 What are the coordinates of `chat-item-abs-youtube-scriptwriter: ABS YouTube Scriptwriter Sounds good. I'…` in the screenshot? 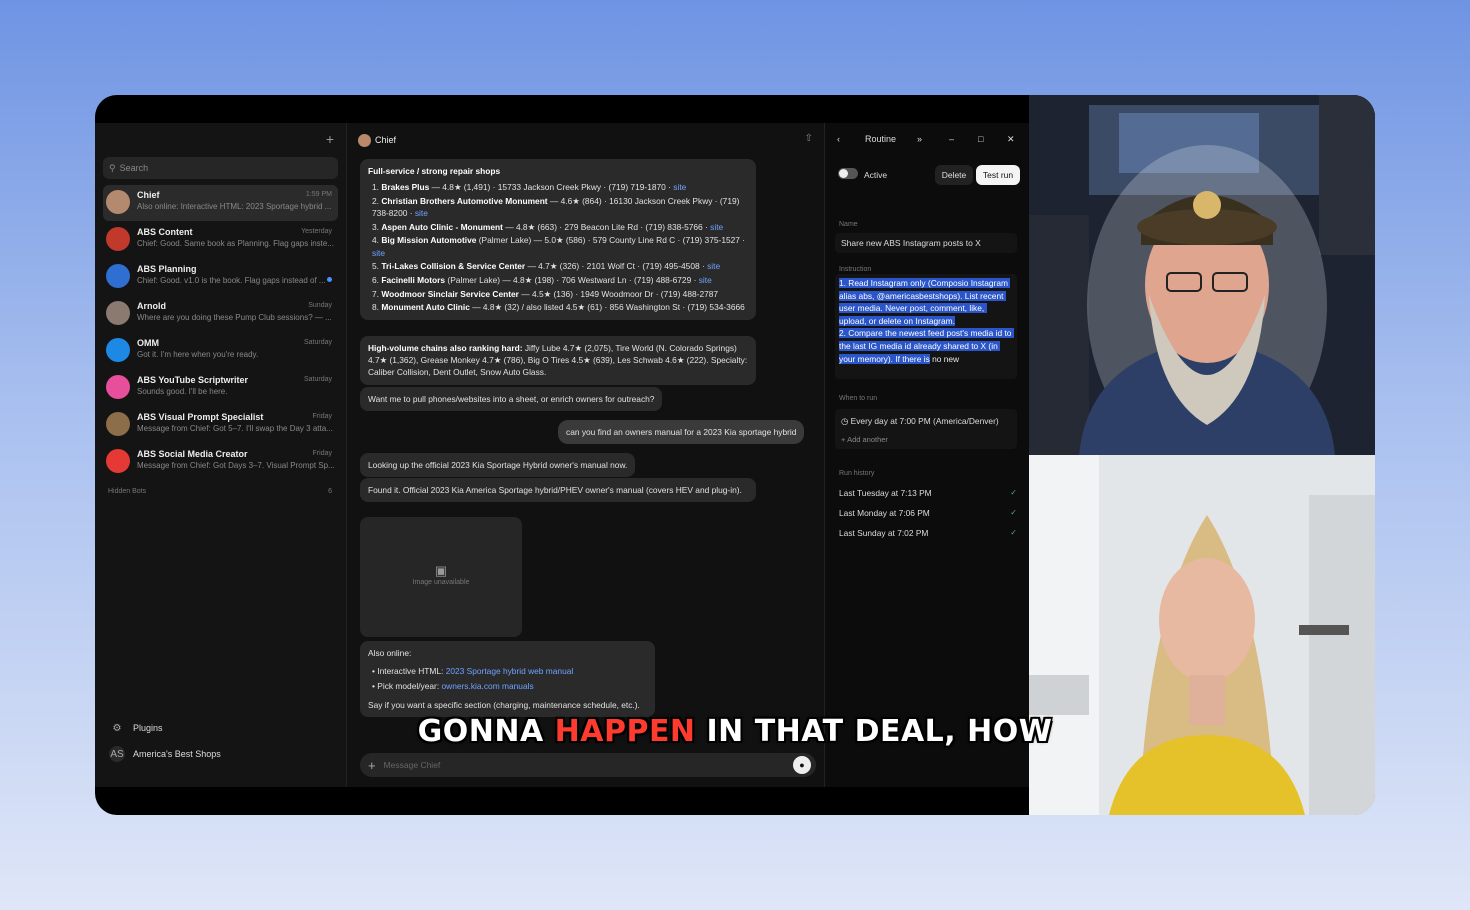 It's located at (220, 388).